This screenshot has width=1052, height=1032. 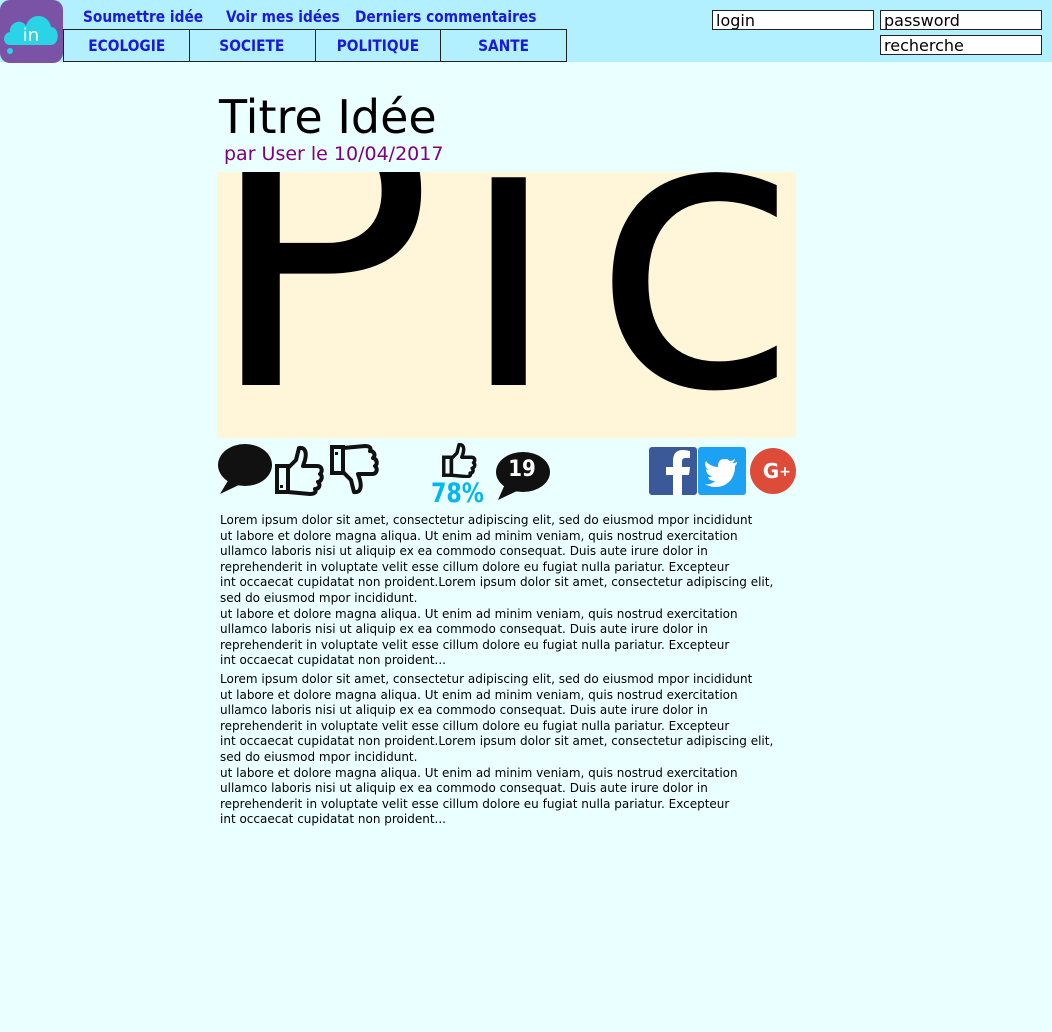 I want to click on category-label: SOCIETE, so click(x=252, y=45).